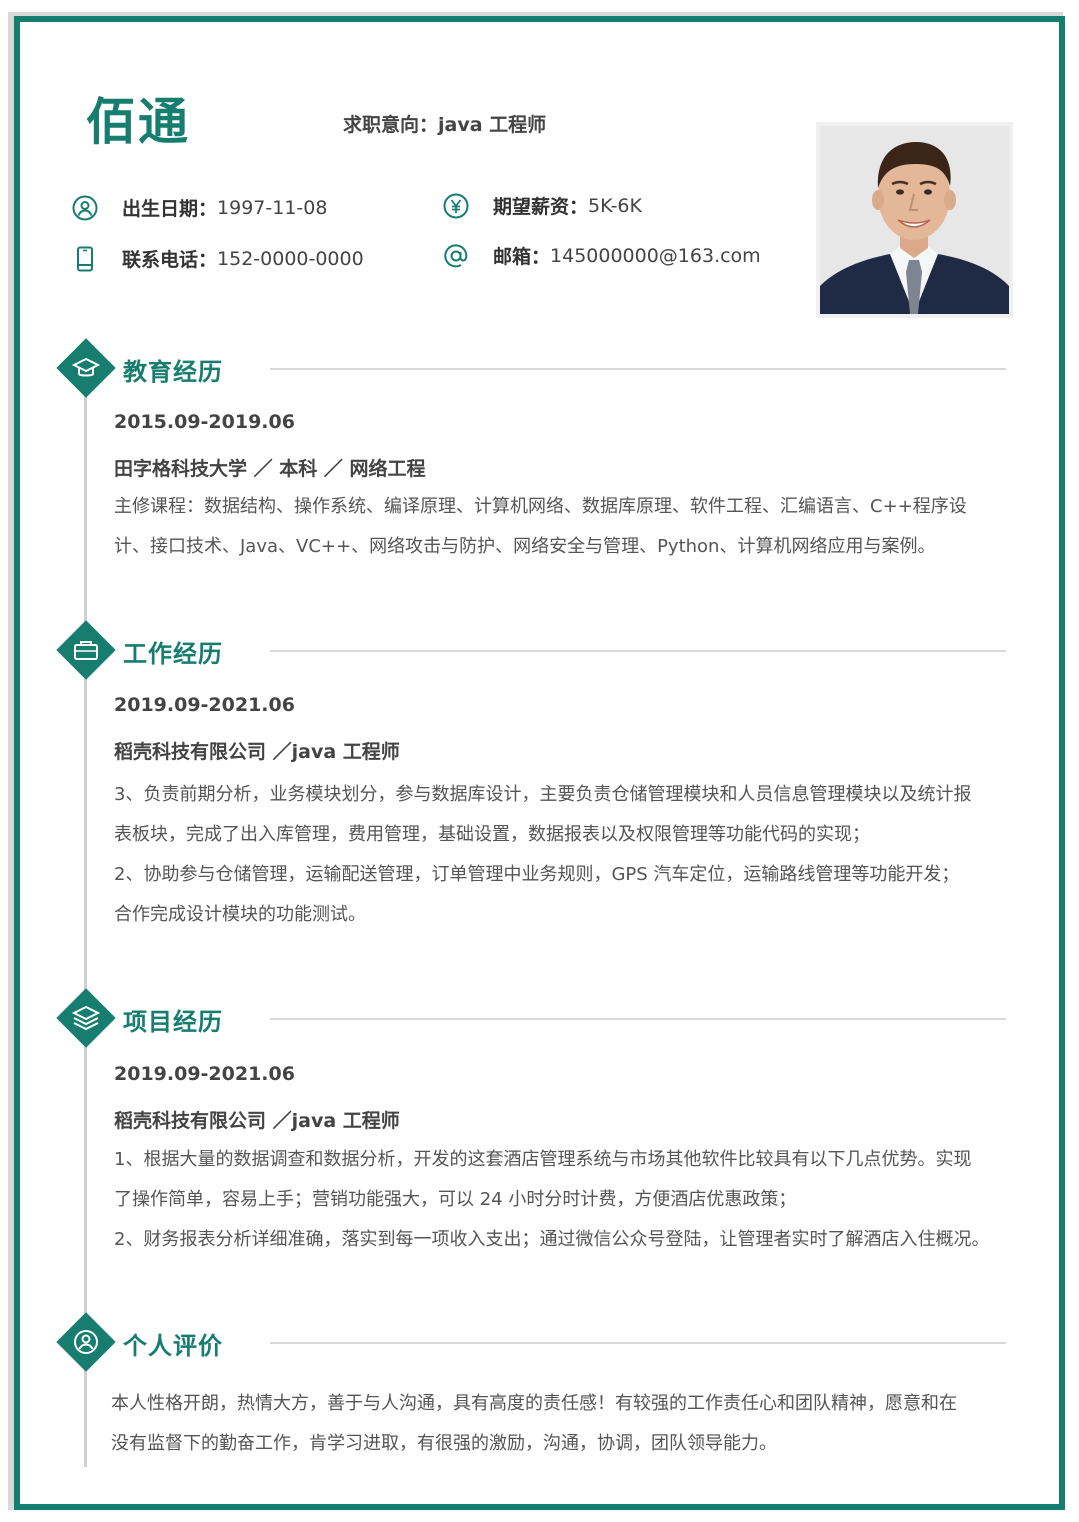 The height and width of the screenshot is (1522, 1079). I want to click on education-school: 田字格科技大学 ／ 本科 ／ 网络工程, so click(270, 469).